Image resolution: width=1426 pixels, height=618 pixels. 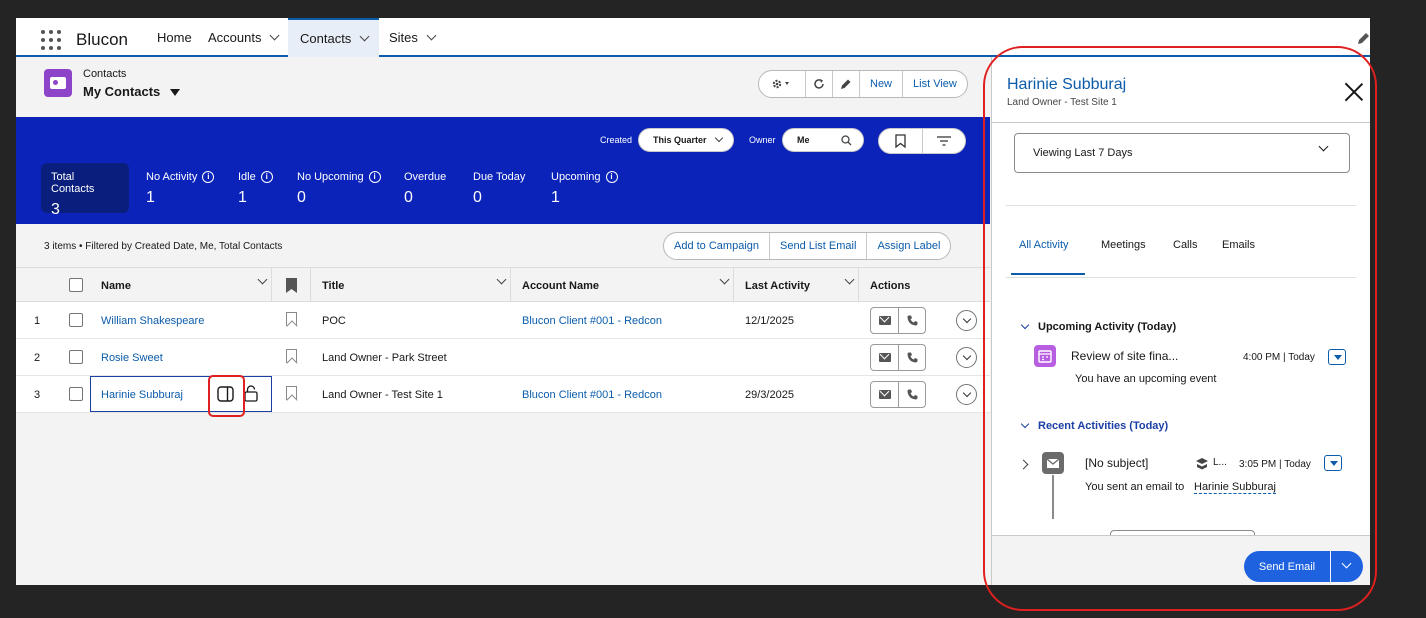 I want to click on kpi-due-today: Due Today 0, so click(x=499, y=189).